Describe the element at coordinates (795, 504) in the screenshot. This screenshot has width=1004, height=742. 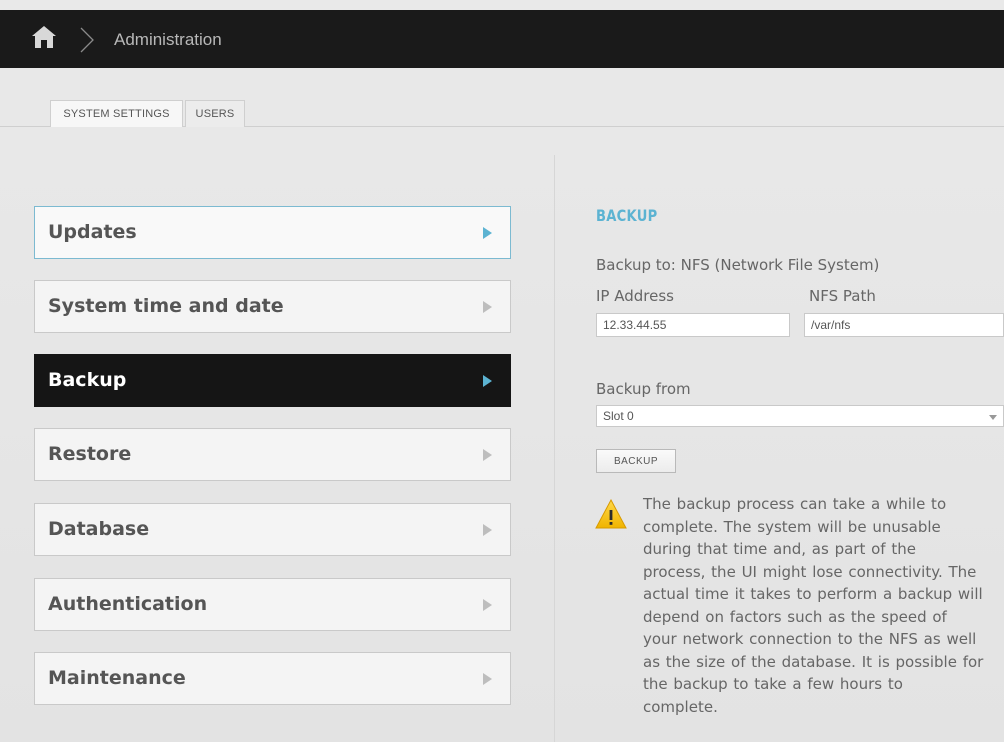
I see `warning-line: The backup process can take a while to` at that location.